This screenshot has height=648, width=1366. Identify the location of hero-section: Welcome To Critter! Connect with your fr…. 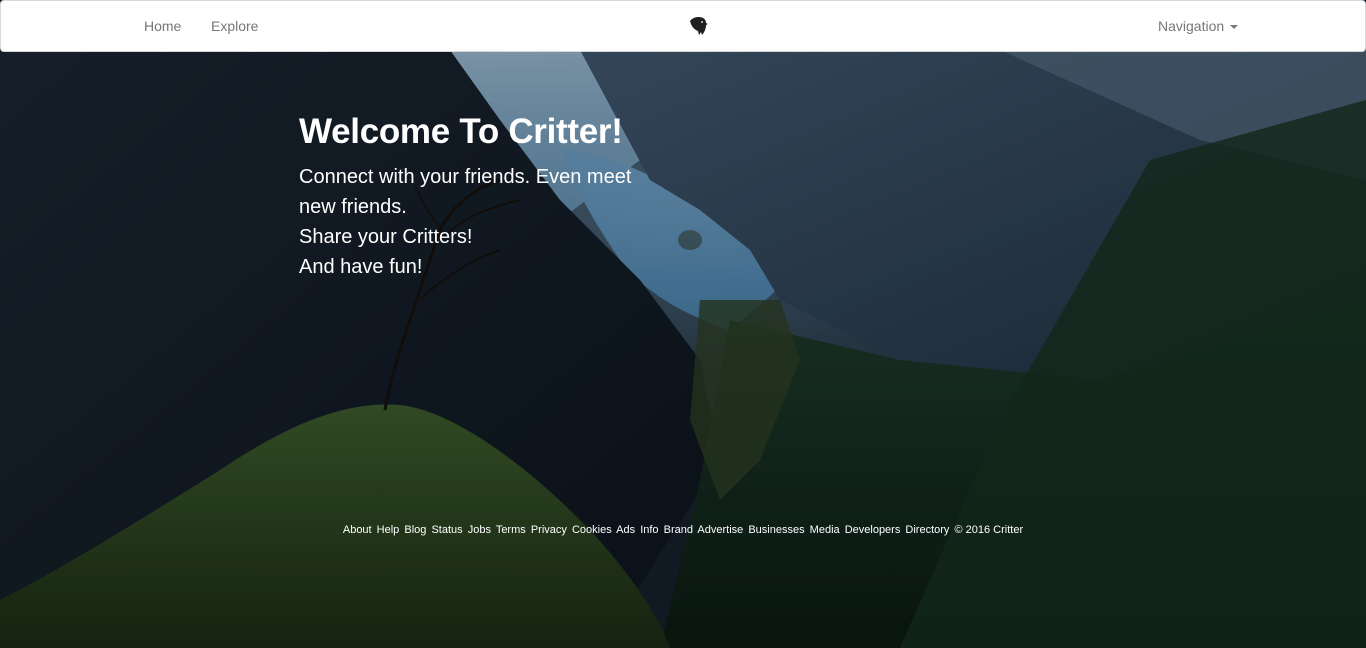
(479, 196).